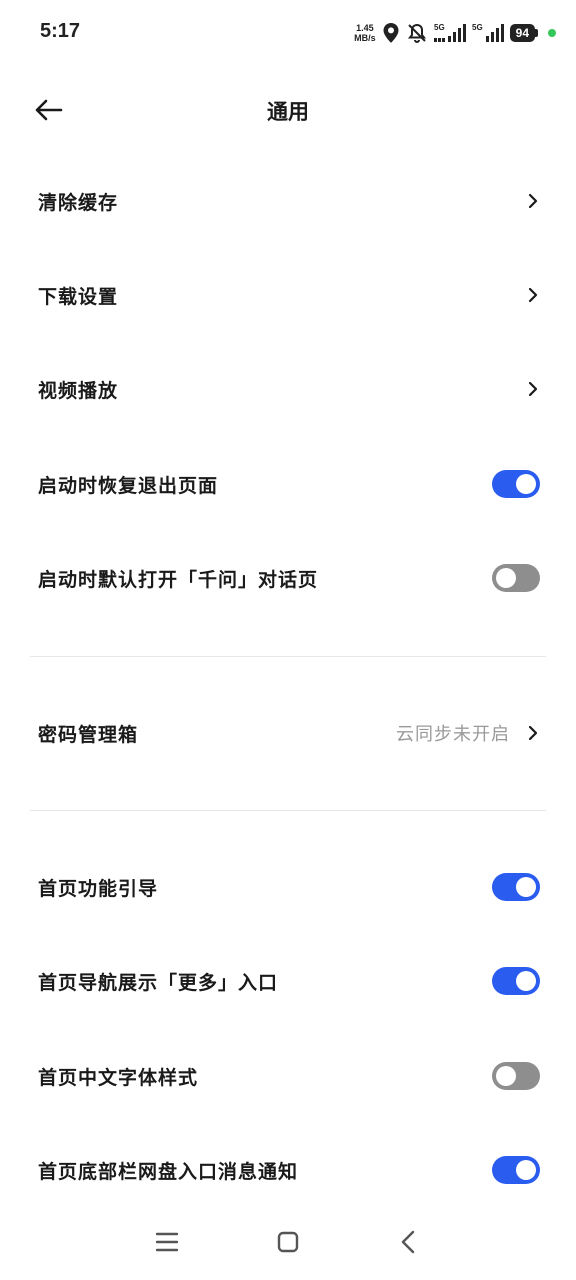 Image resolution: width=576 pixels, height=1280 pixels. I want to click on nav-back-button, so click(408, 1242).